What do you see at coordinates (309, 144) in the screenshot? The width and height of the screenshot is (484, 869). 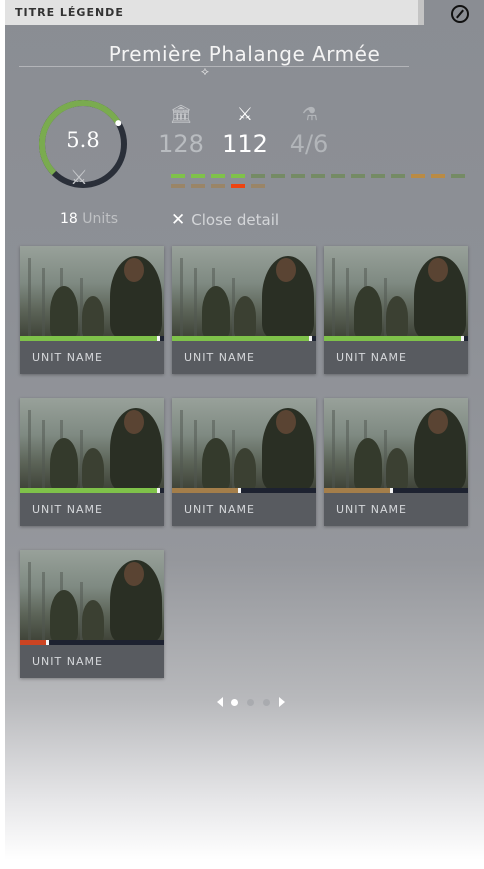 I see `stat-research-value: 4/6` at bounding box center [309, 144].